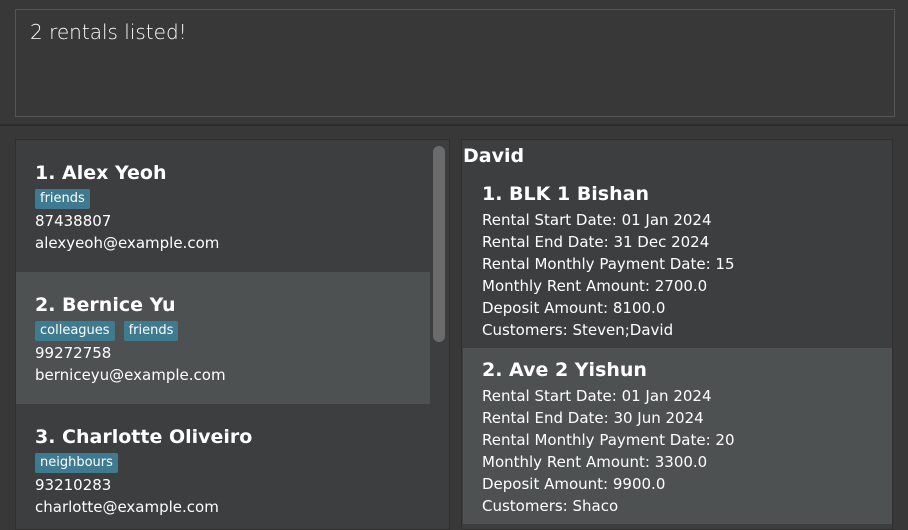  What do you see at coordinates (595, 462) in the screenshot?
I see `rental-rent-amount: Monthly Rent Amount: 3300.0` at bounding box center [595, 462].